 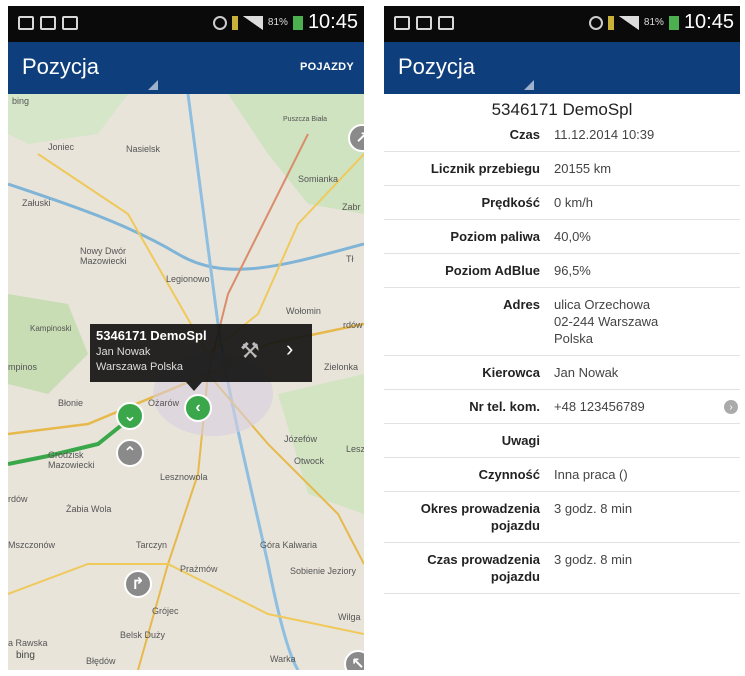 What do you see at coordinates (51, 328) in the screenshot?
I see `place-label: Kampinoski` at bounding box center [51, 328].